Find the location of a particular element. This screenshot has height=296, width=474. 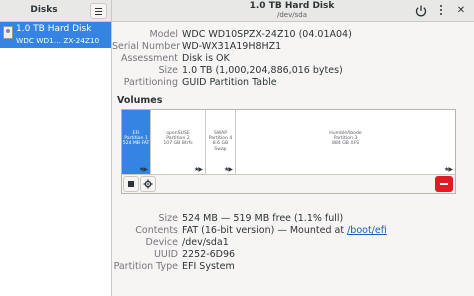

minus-icon is located at coordinates (444, 184).